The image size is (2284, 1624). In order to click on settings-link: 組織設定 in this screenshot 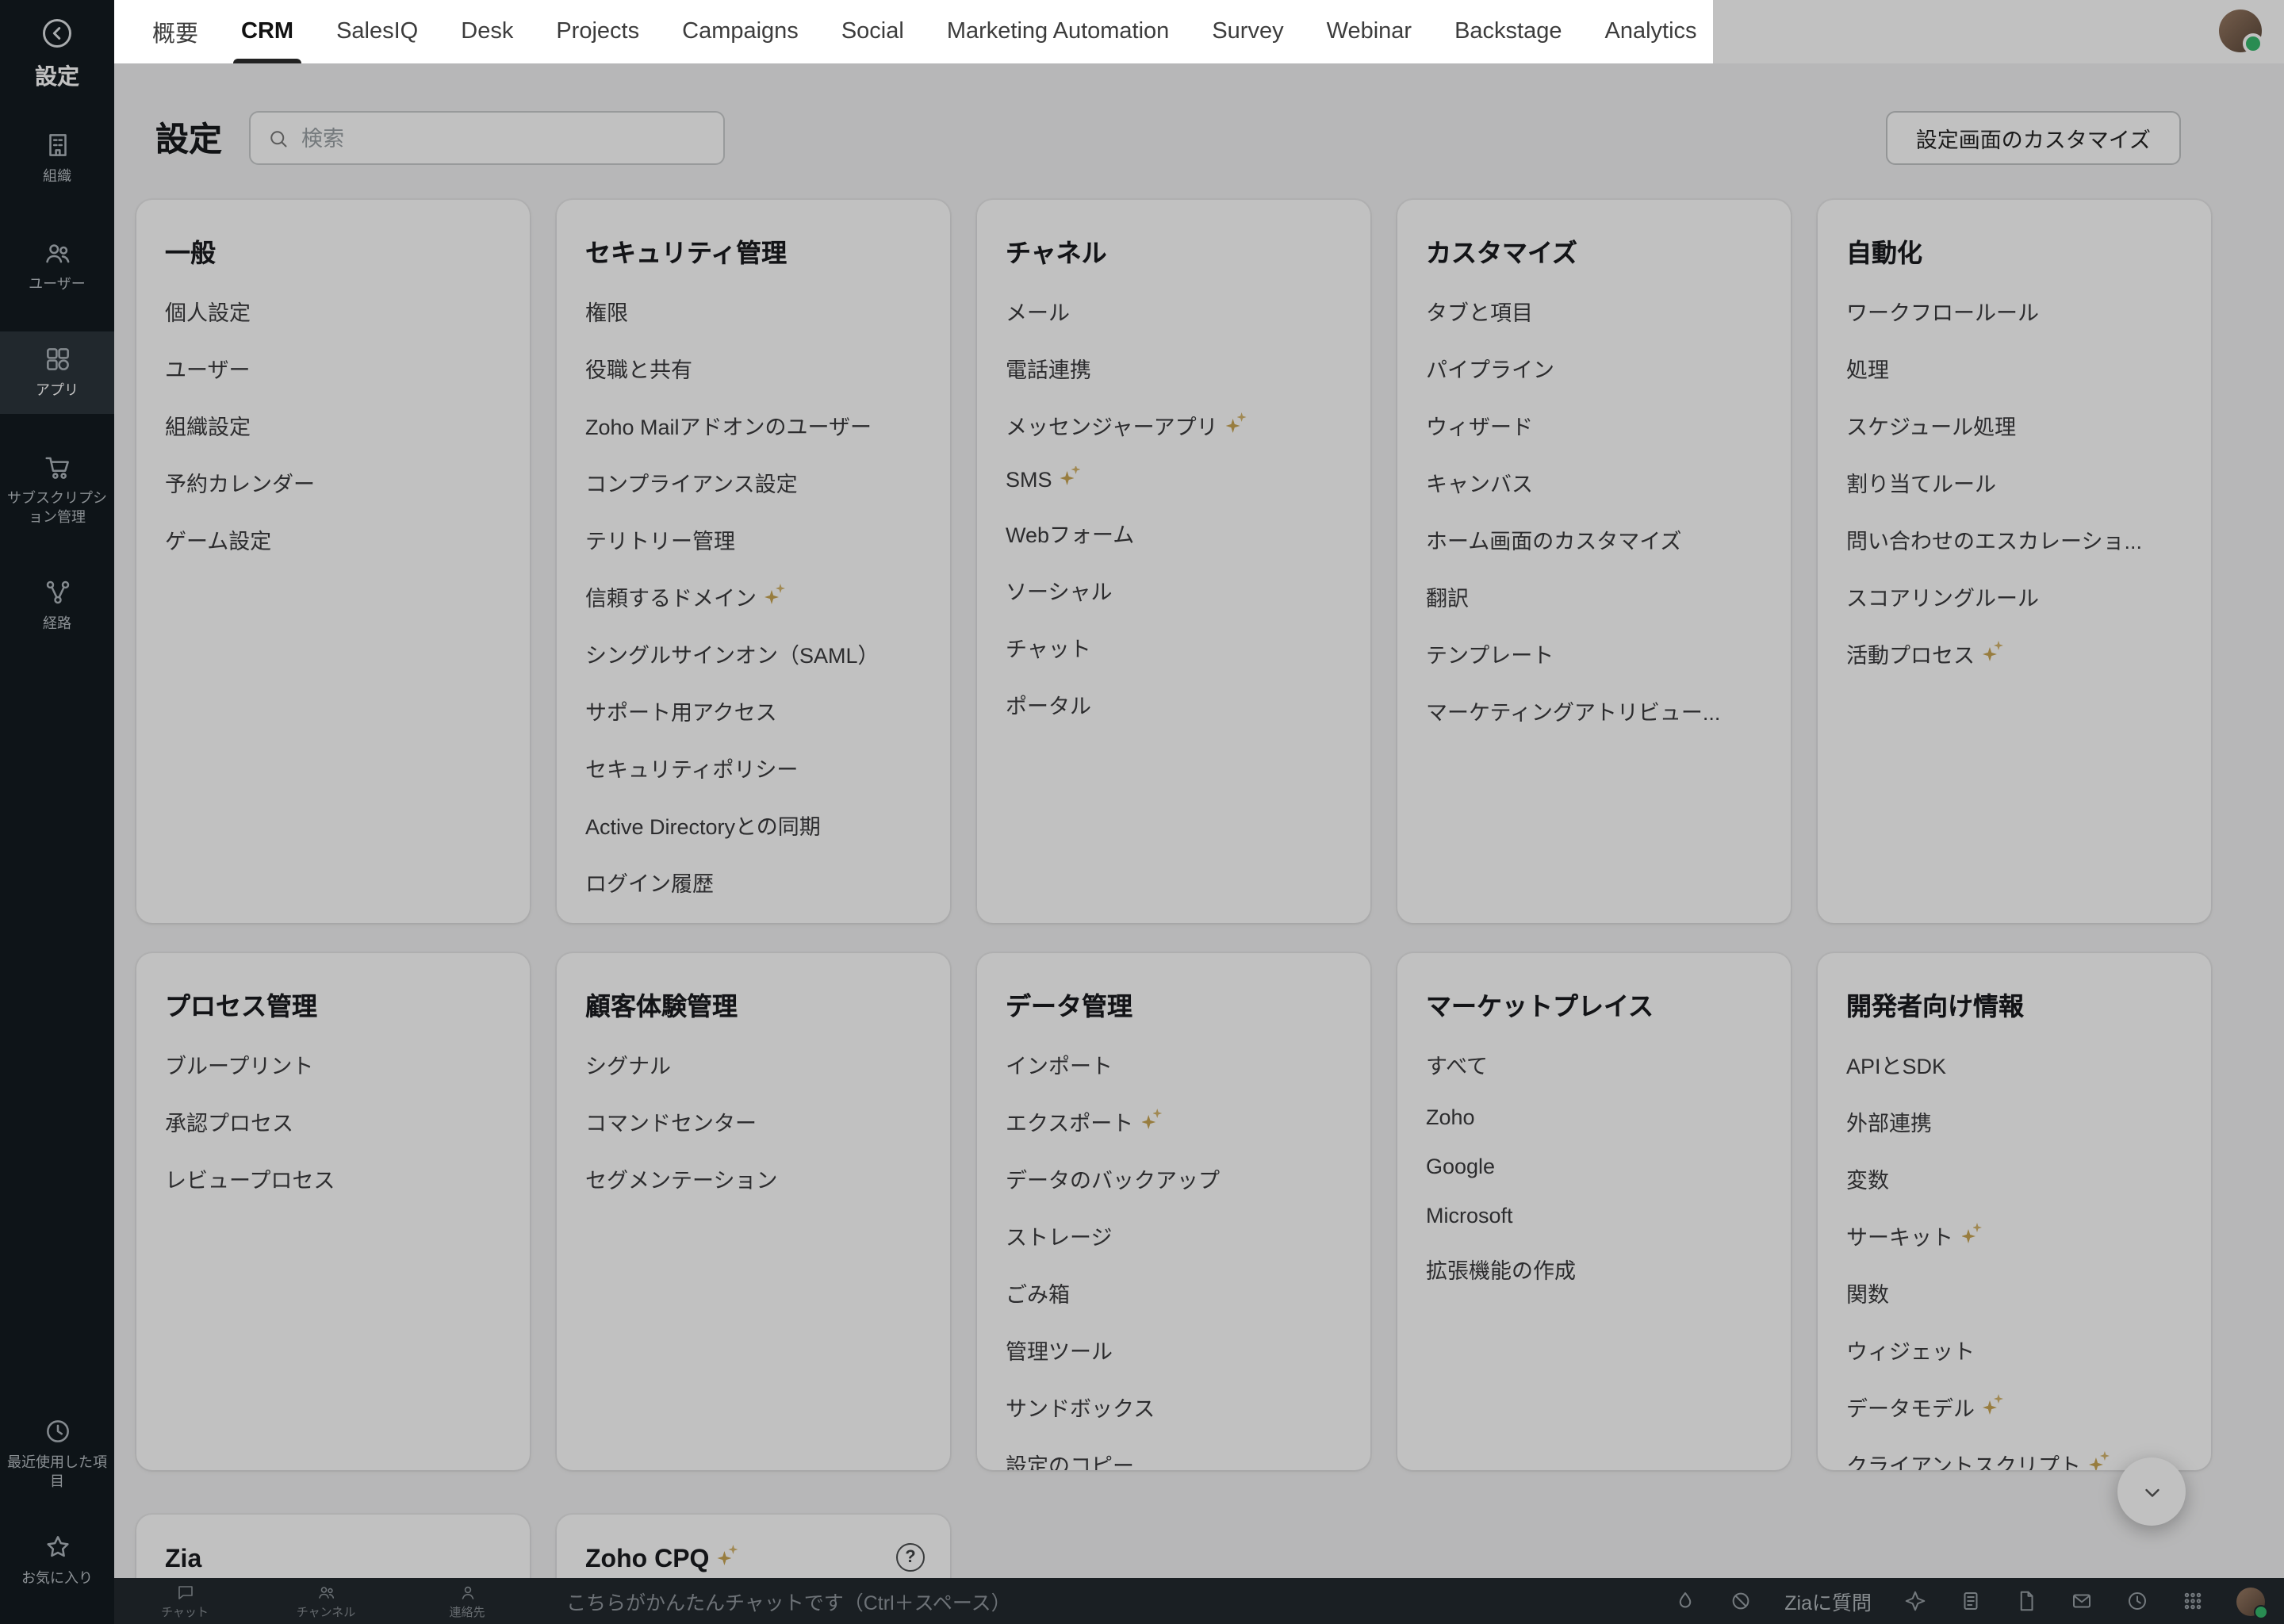, I will do `click(333, 425)`.